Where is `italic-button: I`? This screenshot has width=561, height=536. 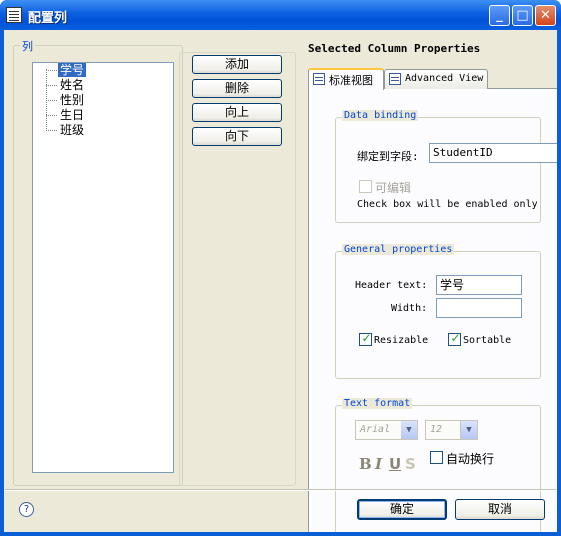 italic-button: I is located at coordinates (378, 464).